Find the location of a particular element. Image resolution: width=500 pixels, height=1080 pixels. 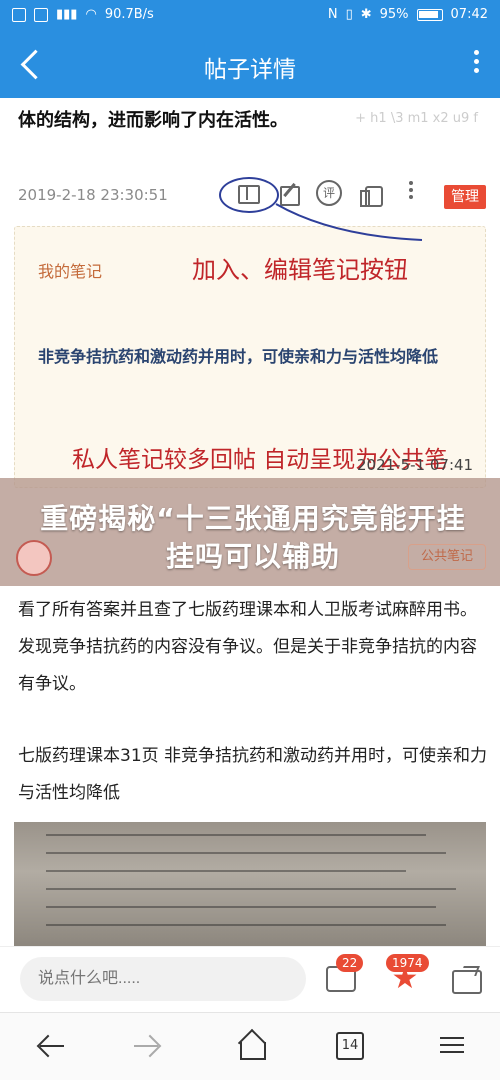

post-timestamp: 2019-2-18 23:30:51 is located at coordinates (93, 195).